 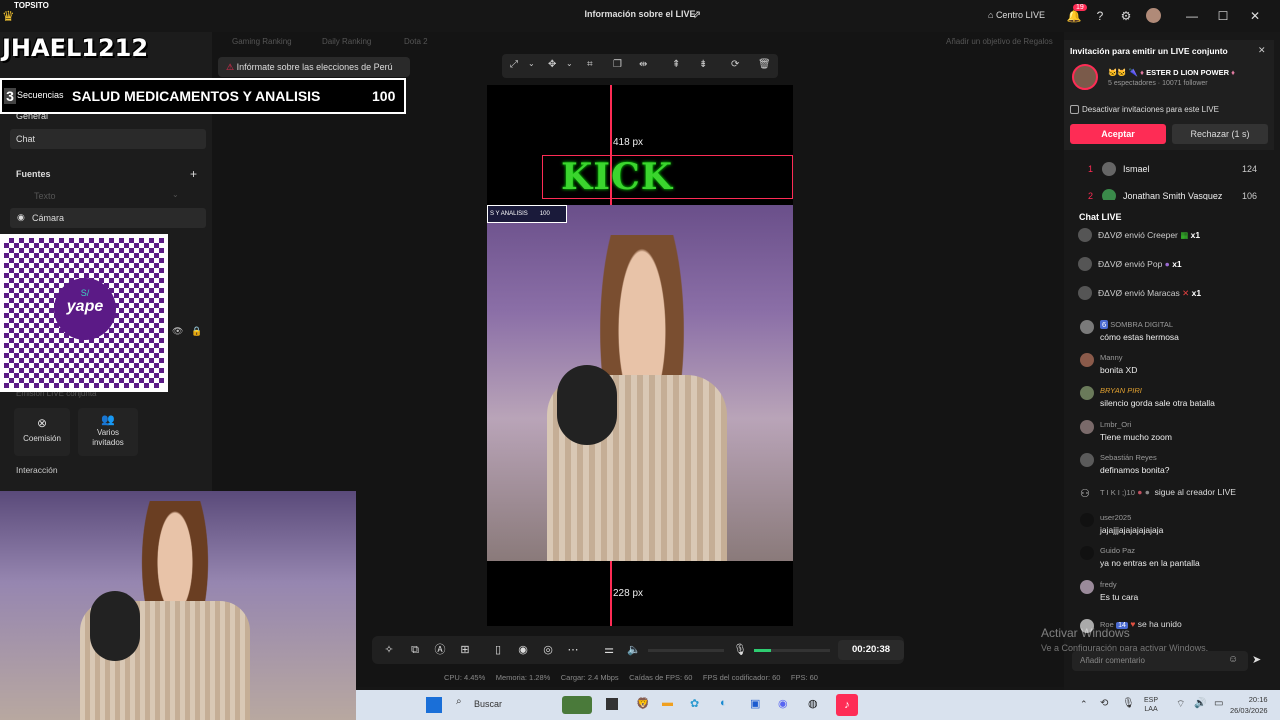 What do you see at coordinates (514, 64) in the screenshot?
I see `fit-icon: ⤢` at bounding box center [514, 64].